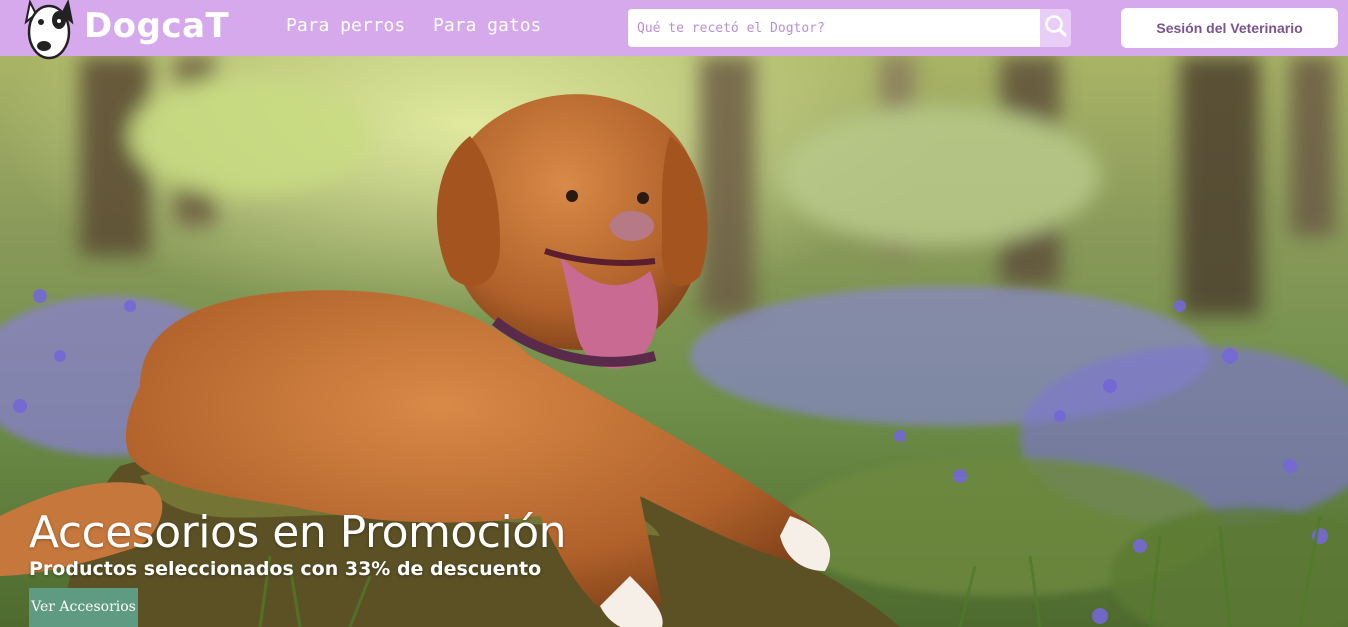  I want to click on brand-name: DogcaT, so click(156, 26).